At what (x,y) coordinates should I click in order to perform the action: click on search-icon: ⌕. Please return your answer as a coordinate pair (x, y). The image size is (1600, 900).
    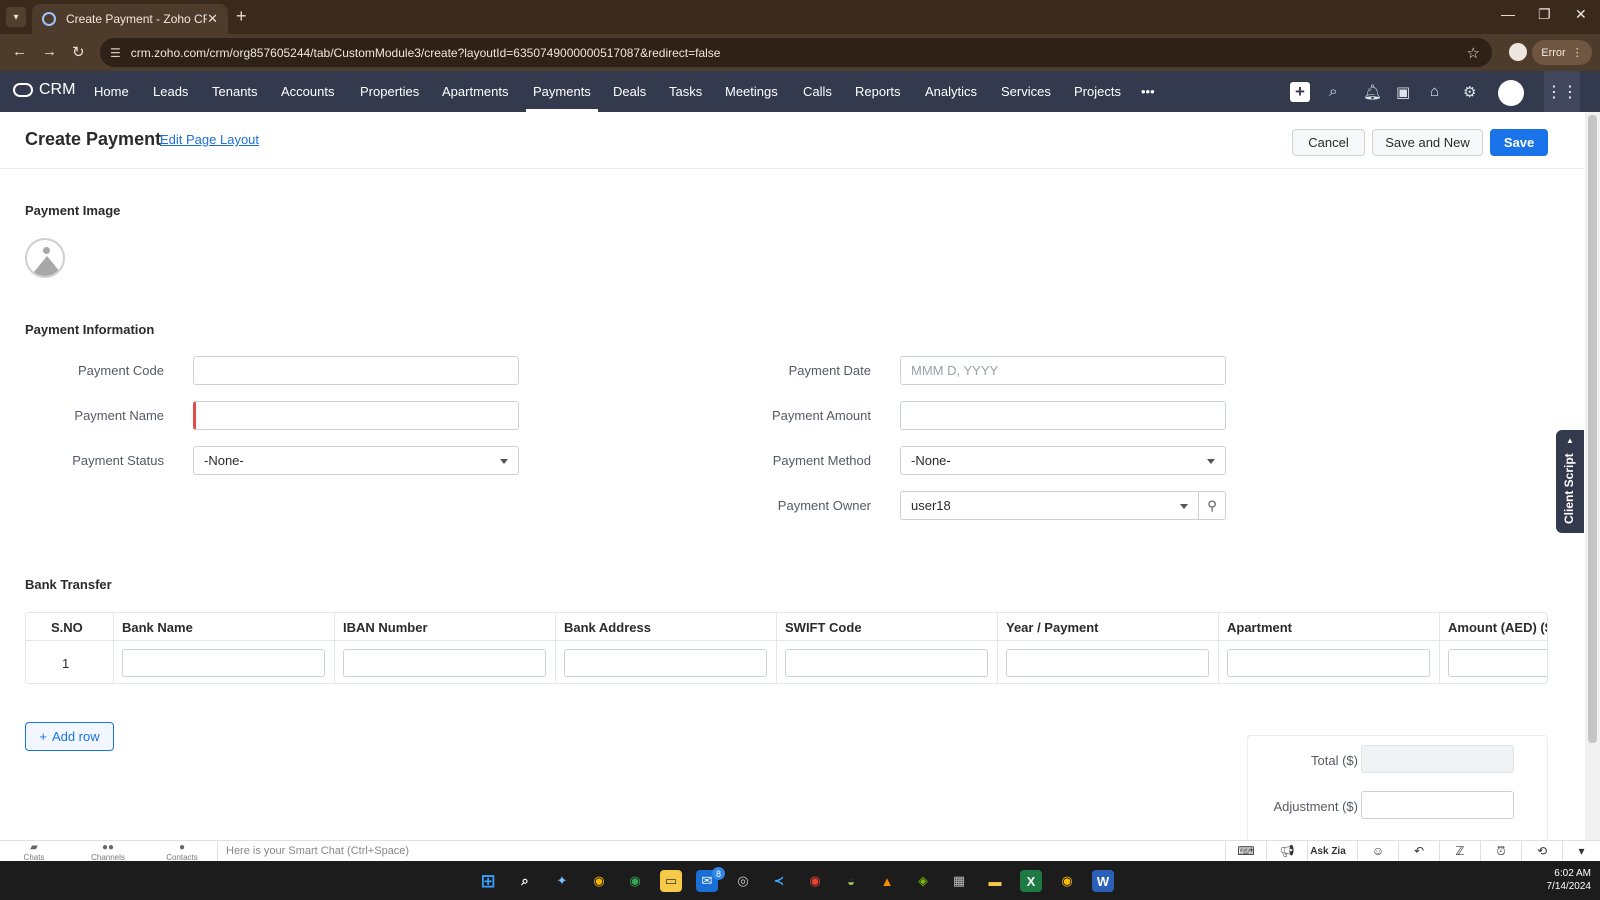
    Looking at the image, I should click on (1333, 91).